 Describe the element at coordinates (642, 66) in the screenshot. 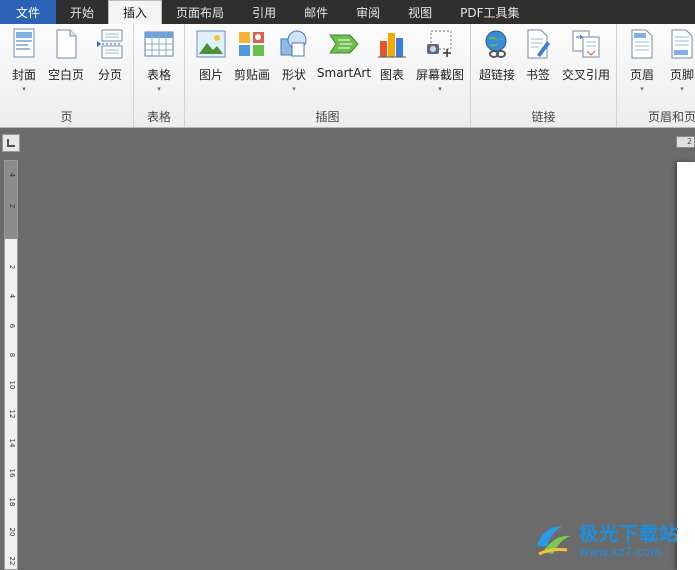

I see `header-button: 页眉 ▾` at that location.